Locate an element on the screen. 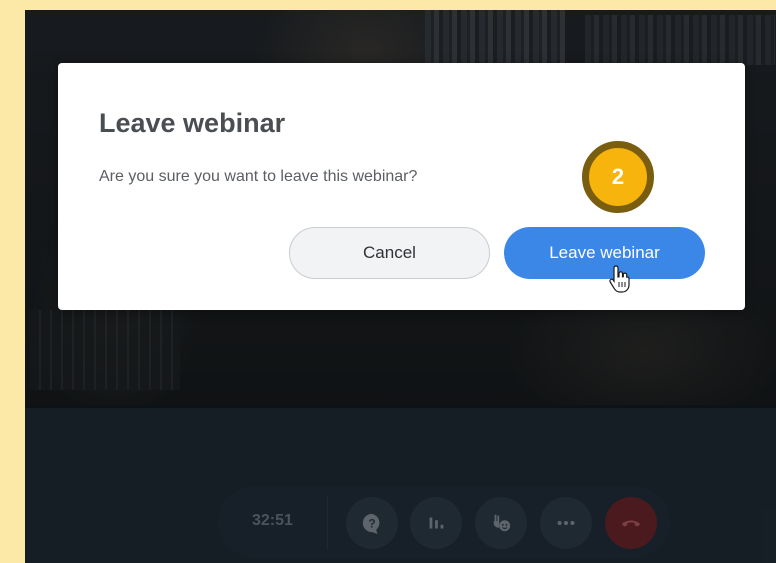 The image size is (776, 563). cancel-button: Cancel is located at coordinates (389, 253).